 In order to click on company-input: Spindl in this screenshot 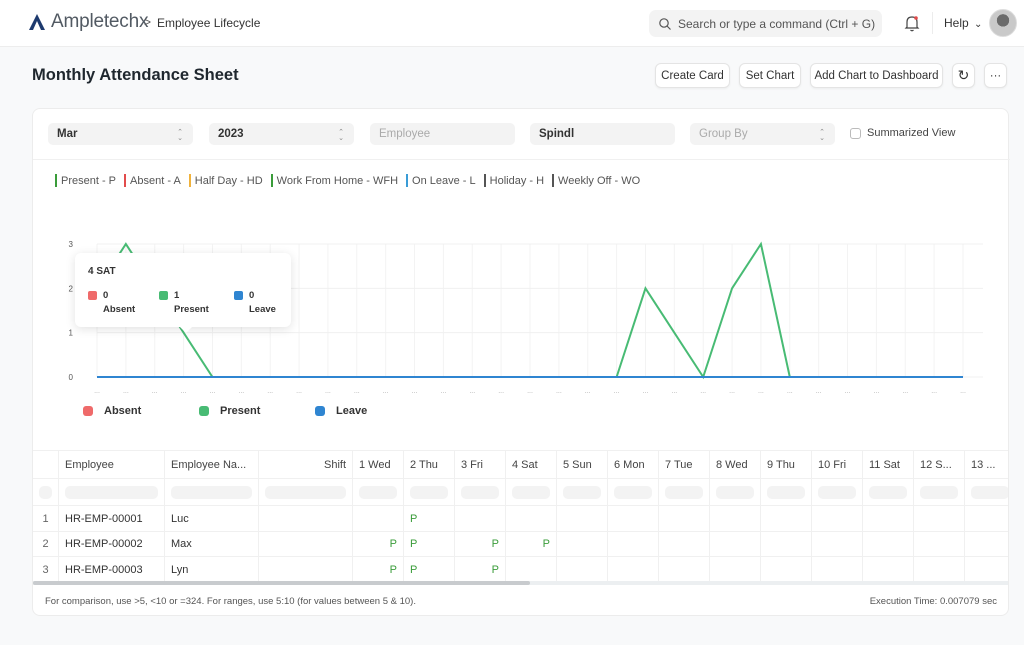, I will do `click(602, 134)`.